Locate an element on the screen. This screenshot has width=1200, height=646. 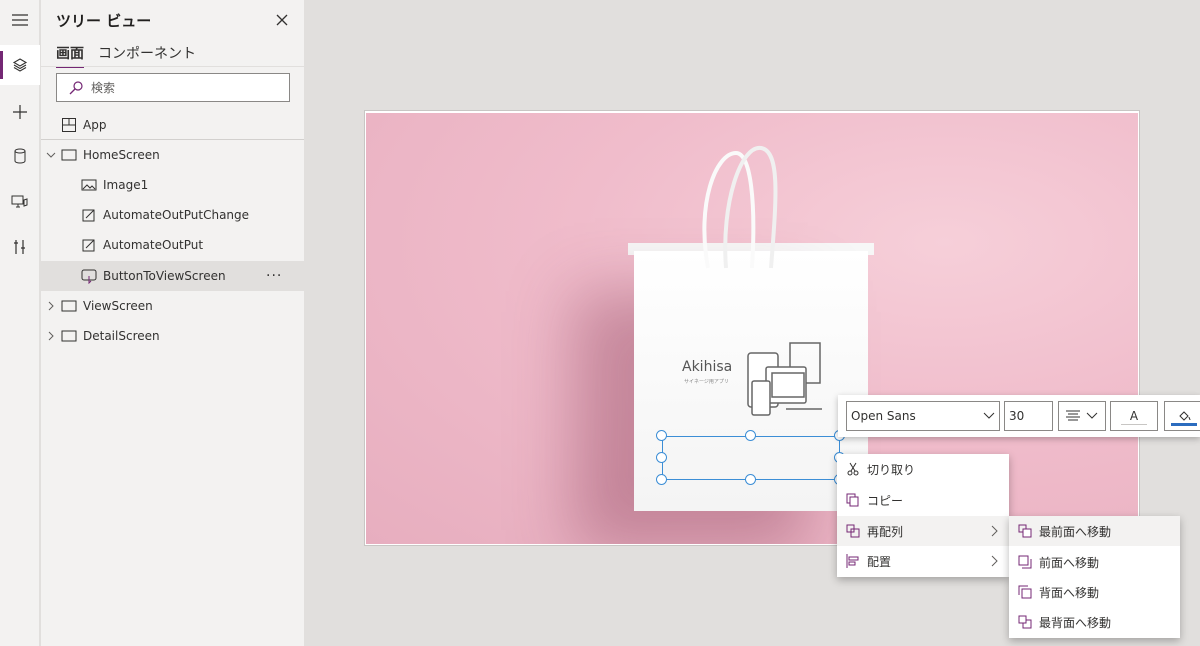
menu-item-send-to-back: 最背面へ移動 is located at coordinates (1094, 622).